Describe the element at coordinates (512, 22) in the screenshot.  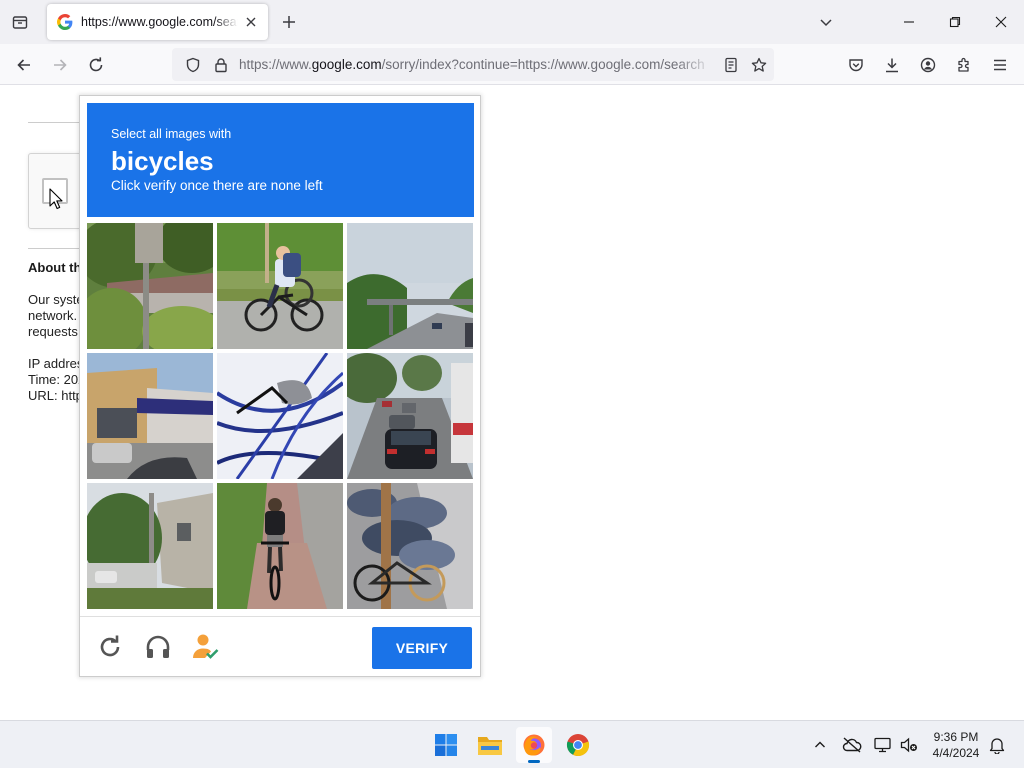
I see `tab-bar: https://www.google.com/search?q=` at that location.